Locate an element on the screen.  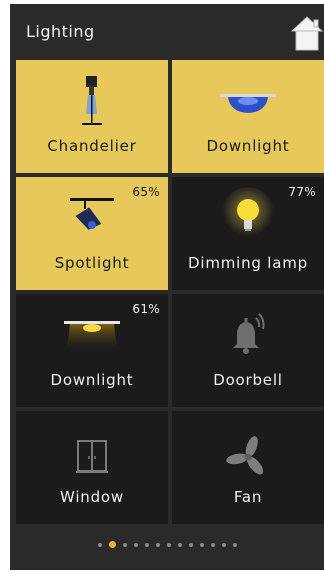
tile-downlight-2: 61% Downlight is located at coordinates (92, 350).